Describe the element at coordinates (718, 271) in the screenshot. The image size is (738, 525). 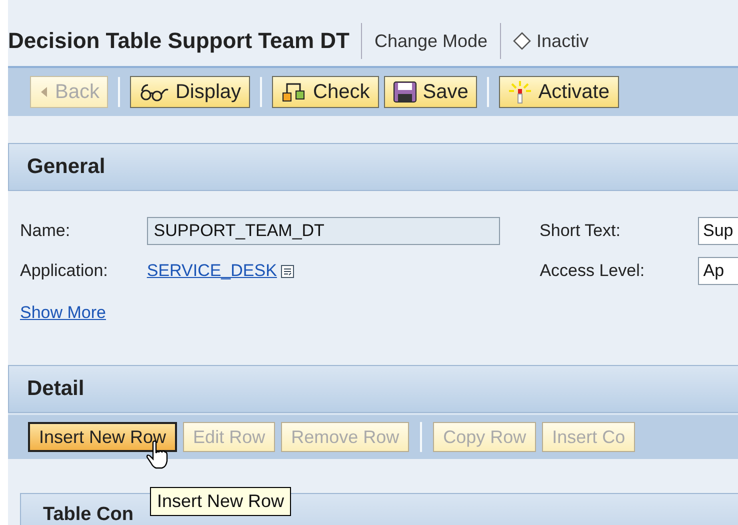
I see `access-level-field: Ap` at that location.